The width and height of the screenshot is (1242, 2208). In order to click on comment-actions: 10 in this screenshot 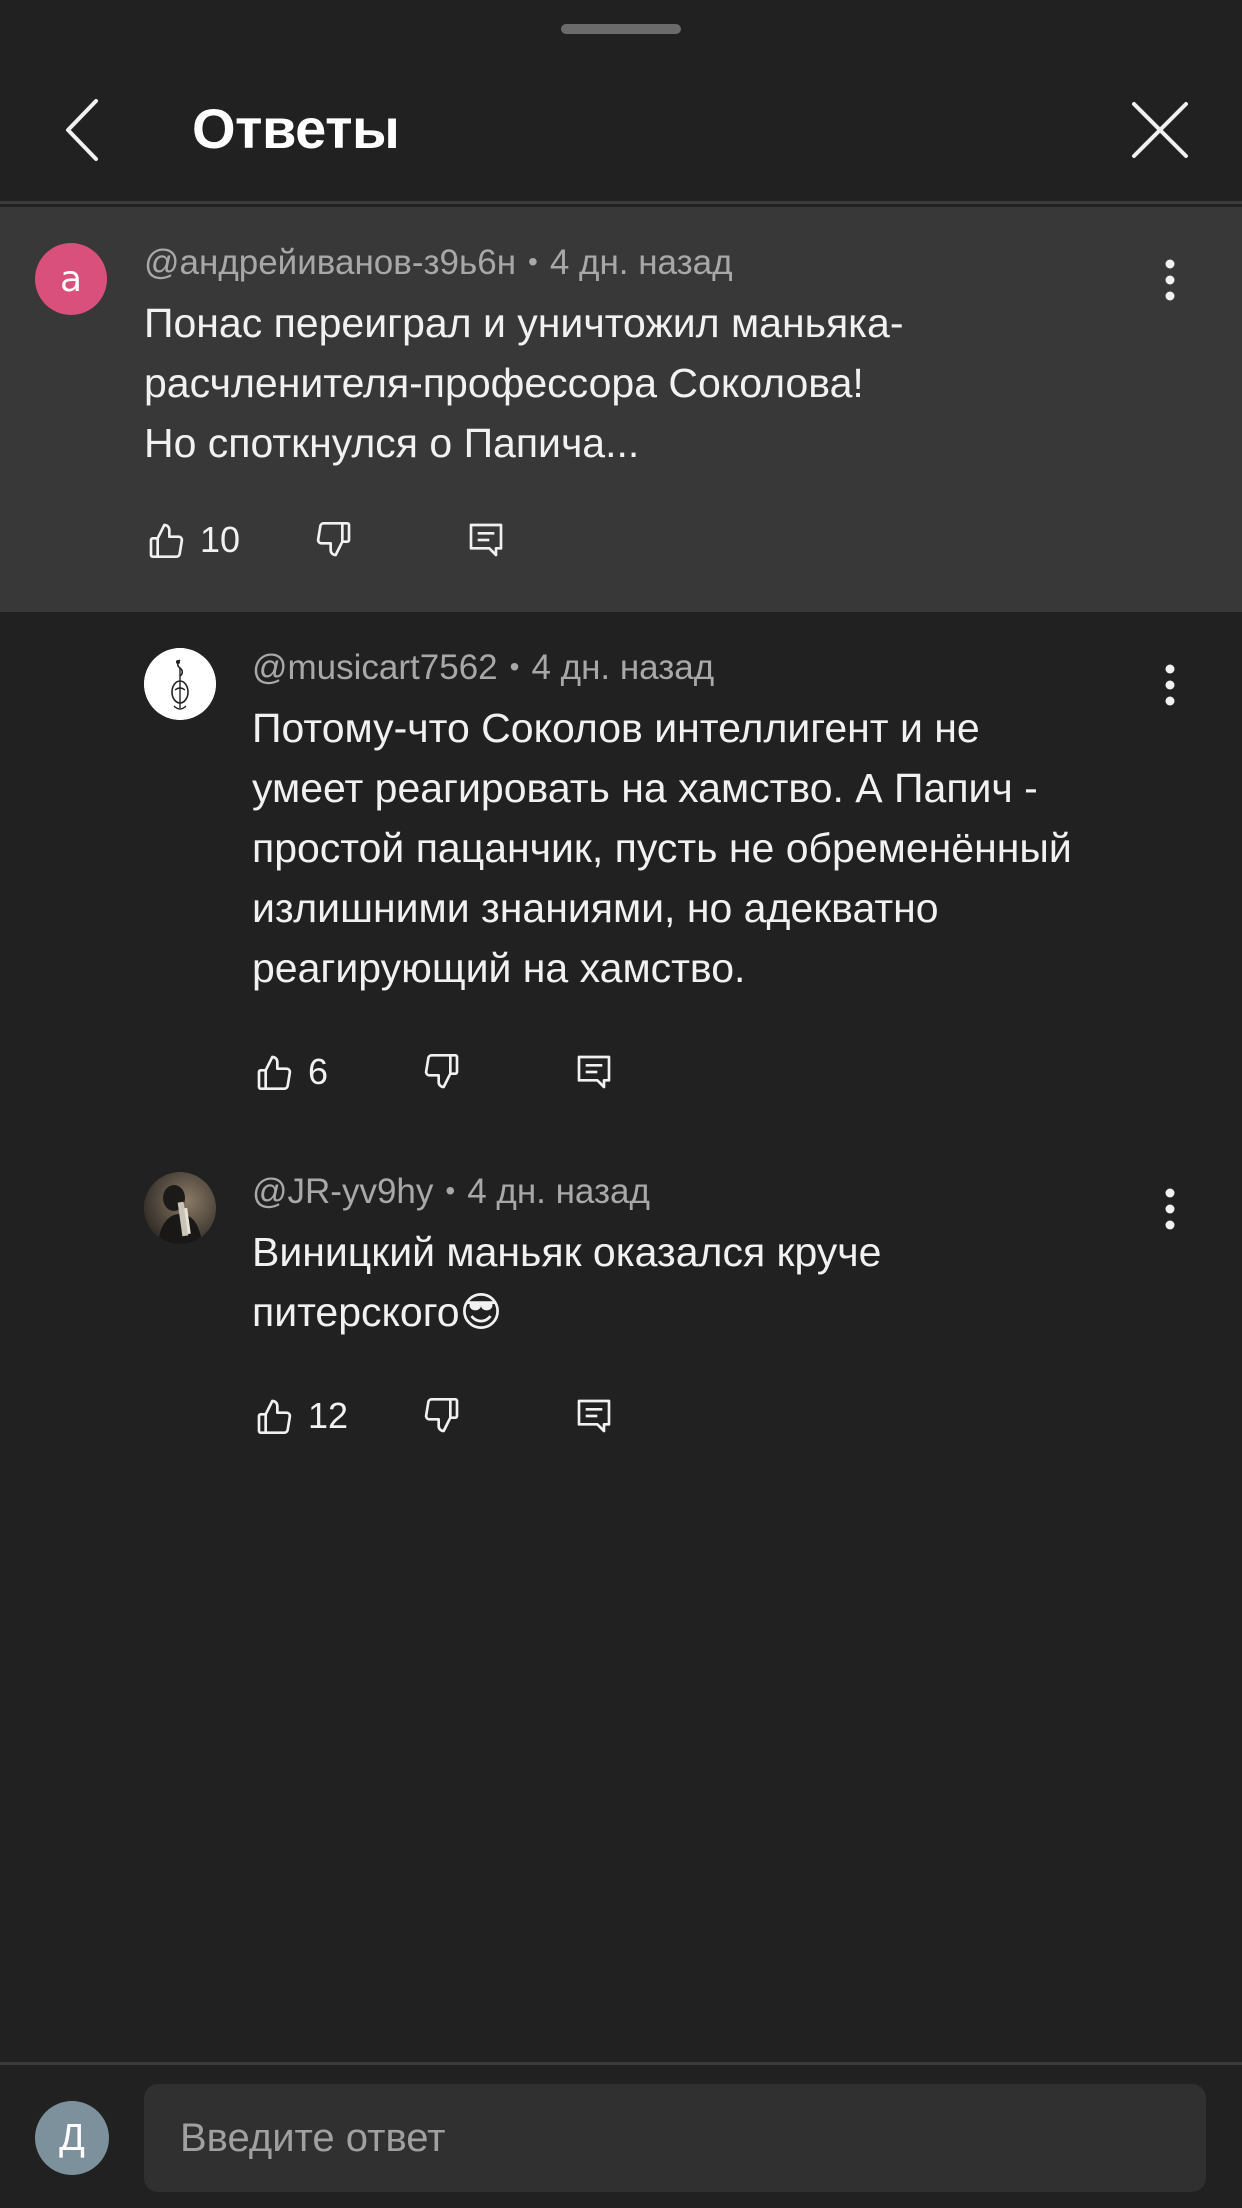, I will do `click(406, 540)`.